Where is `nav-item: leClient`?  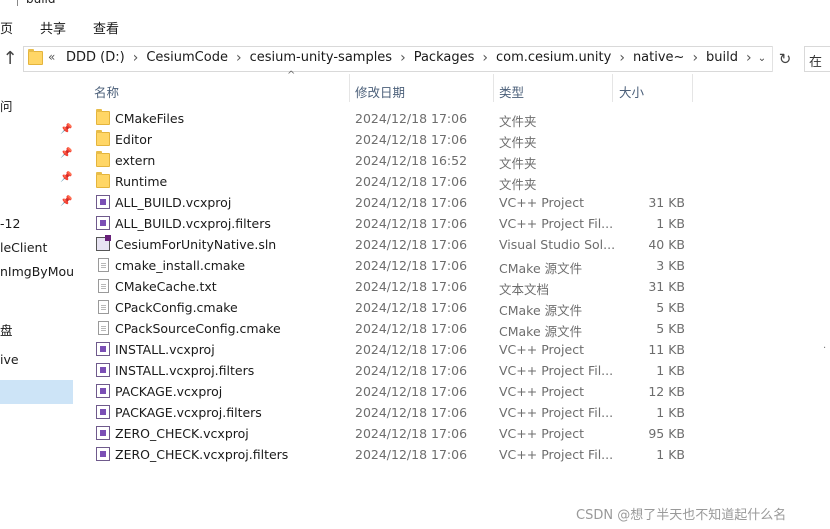
nav-item: leClient is located at coordinates (23, 247).